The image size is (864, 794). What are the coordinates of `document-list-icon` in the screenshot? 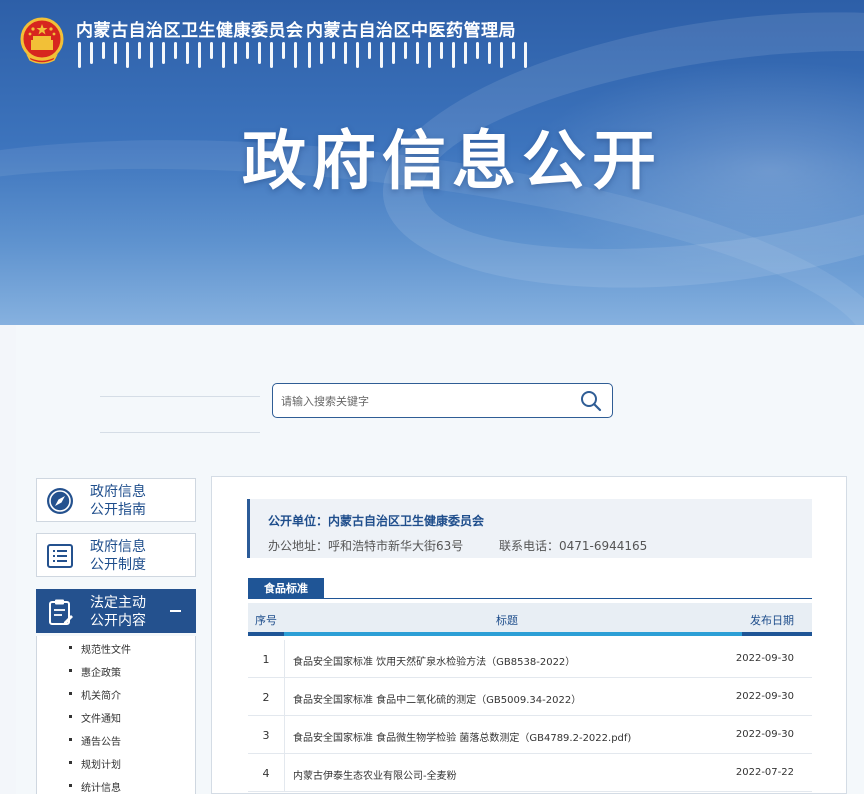 It's located at (60, 556).